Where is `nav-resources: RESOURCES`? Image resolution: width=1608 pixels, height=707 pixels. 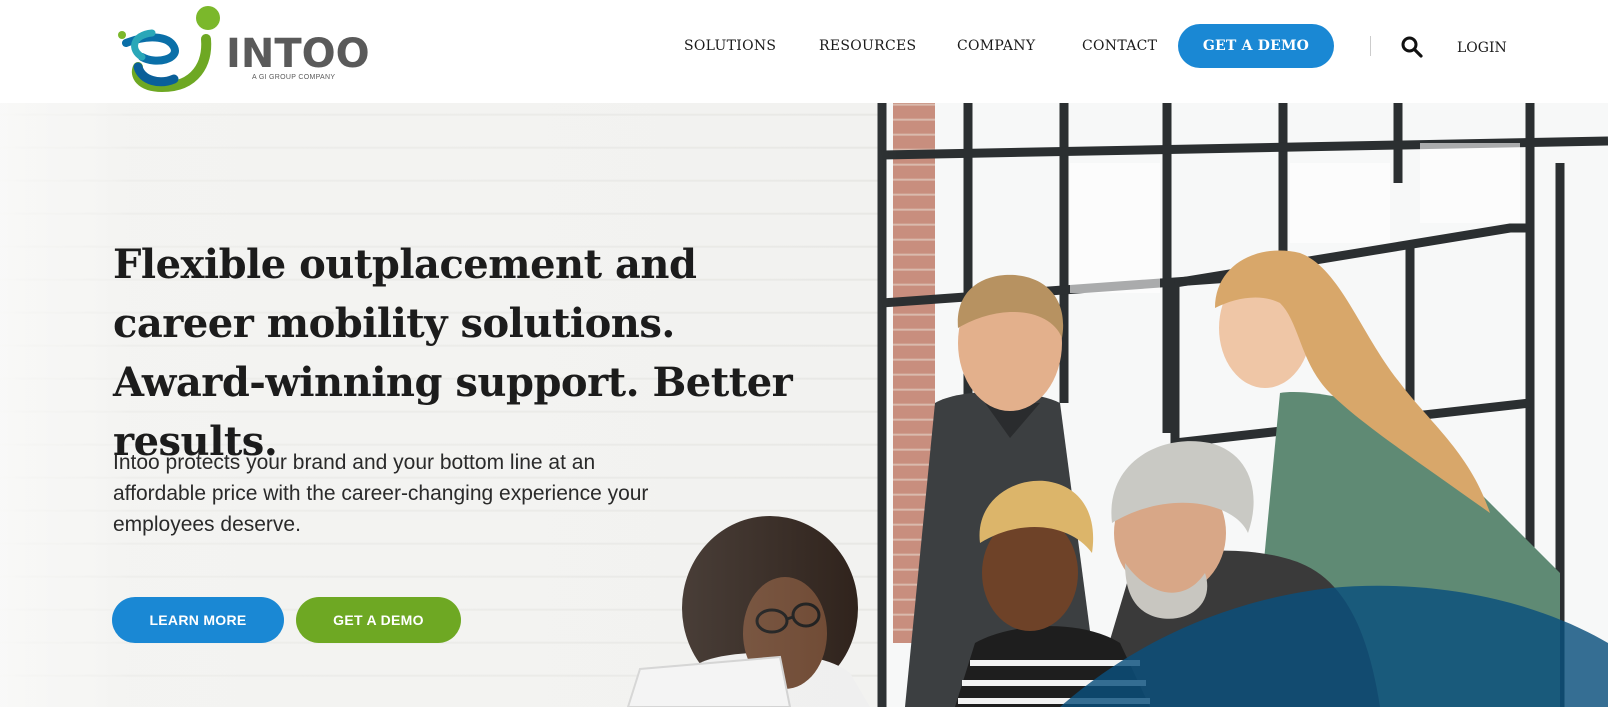
nav-resources: RESOURCES is located at coordinates (867, 46).